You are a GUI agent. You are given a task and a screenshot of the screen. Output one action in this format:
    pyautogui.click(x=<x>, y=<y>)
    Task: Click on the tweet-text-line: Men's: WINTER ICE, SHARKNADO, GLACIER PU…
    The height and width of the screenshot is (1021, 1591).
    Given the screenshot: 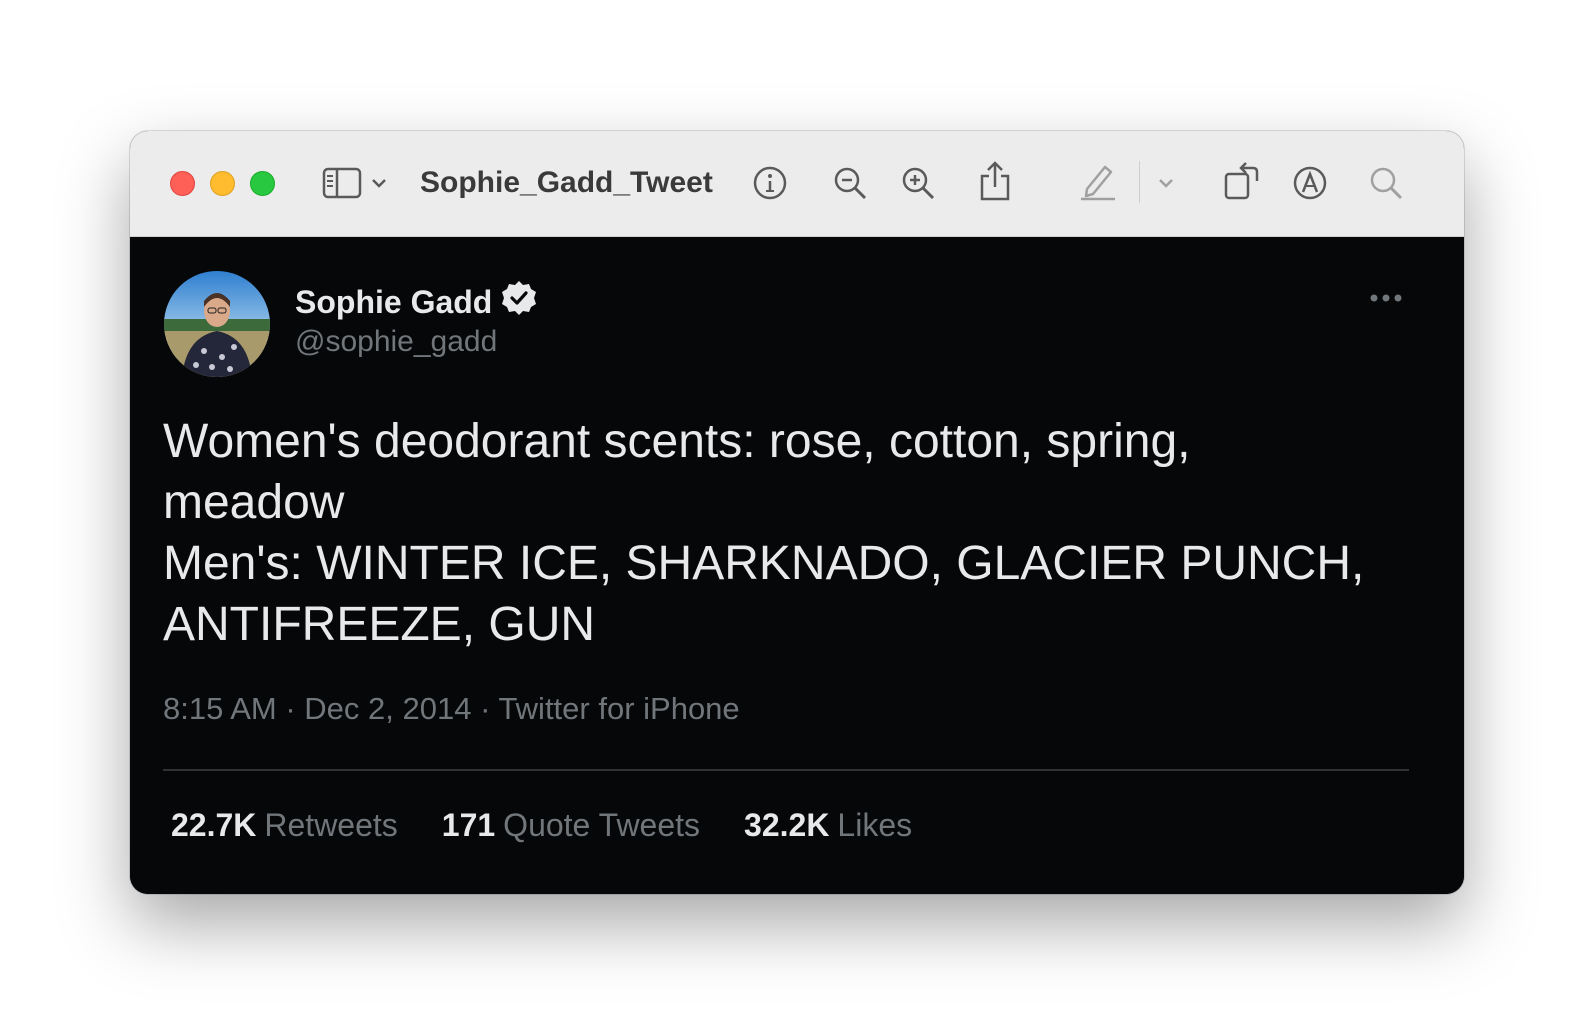 What is the action you would take?
    pyautogui.click(x=764, y=563)
    